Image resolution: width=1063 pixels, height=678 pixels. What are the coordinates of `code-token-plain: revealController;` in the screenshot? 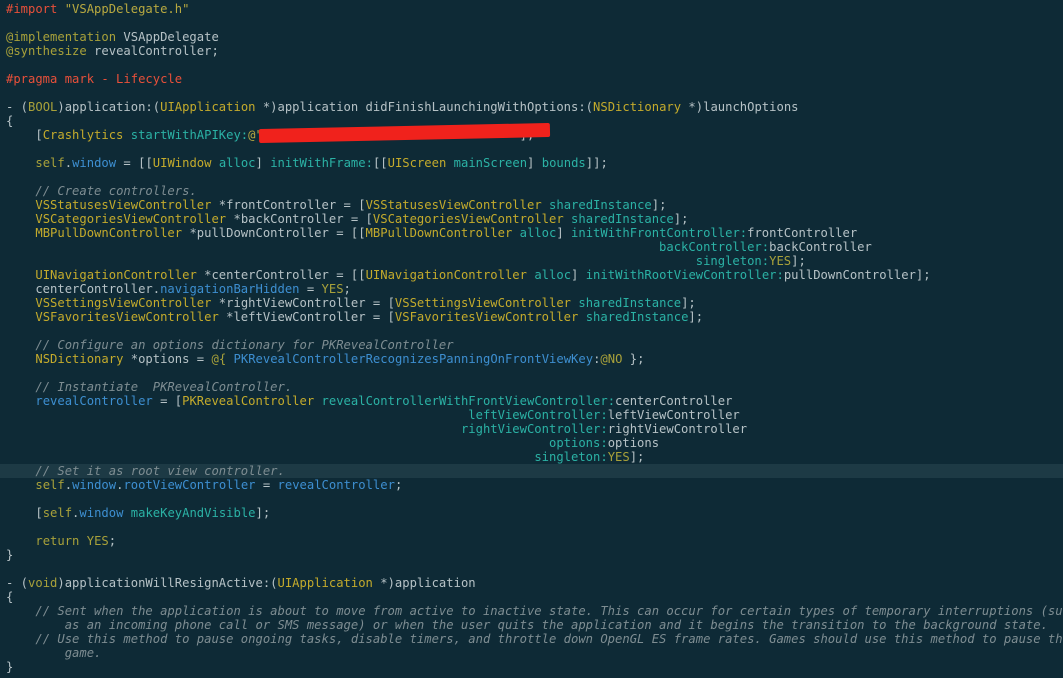 It's located at (152, 51).